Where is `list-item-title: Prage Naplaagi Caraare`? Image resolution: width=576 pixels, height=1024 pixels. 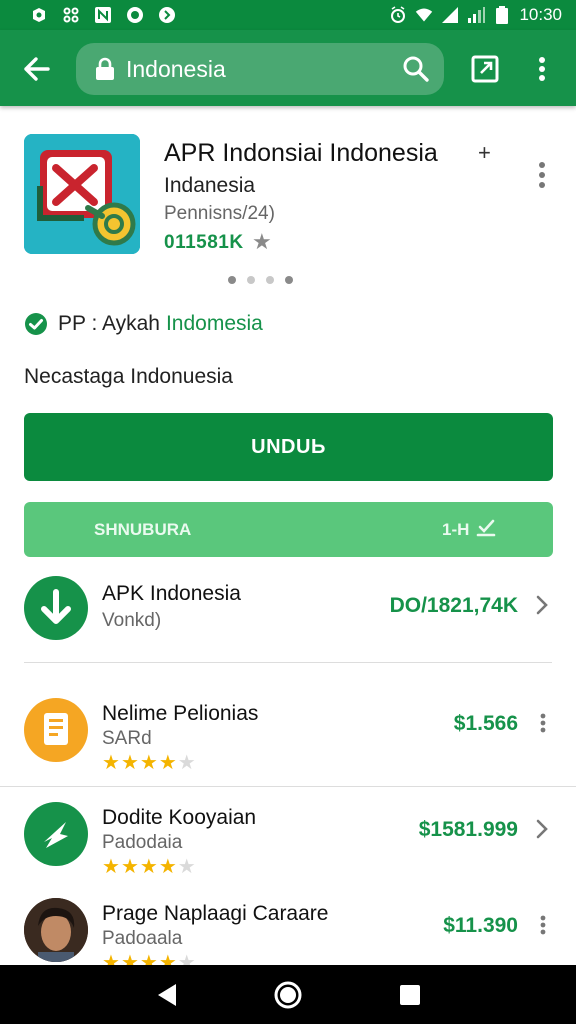
list-item-title: Prage Naplaagi Caraare is located at coordinates (215, 913).